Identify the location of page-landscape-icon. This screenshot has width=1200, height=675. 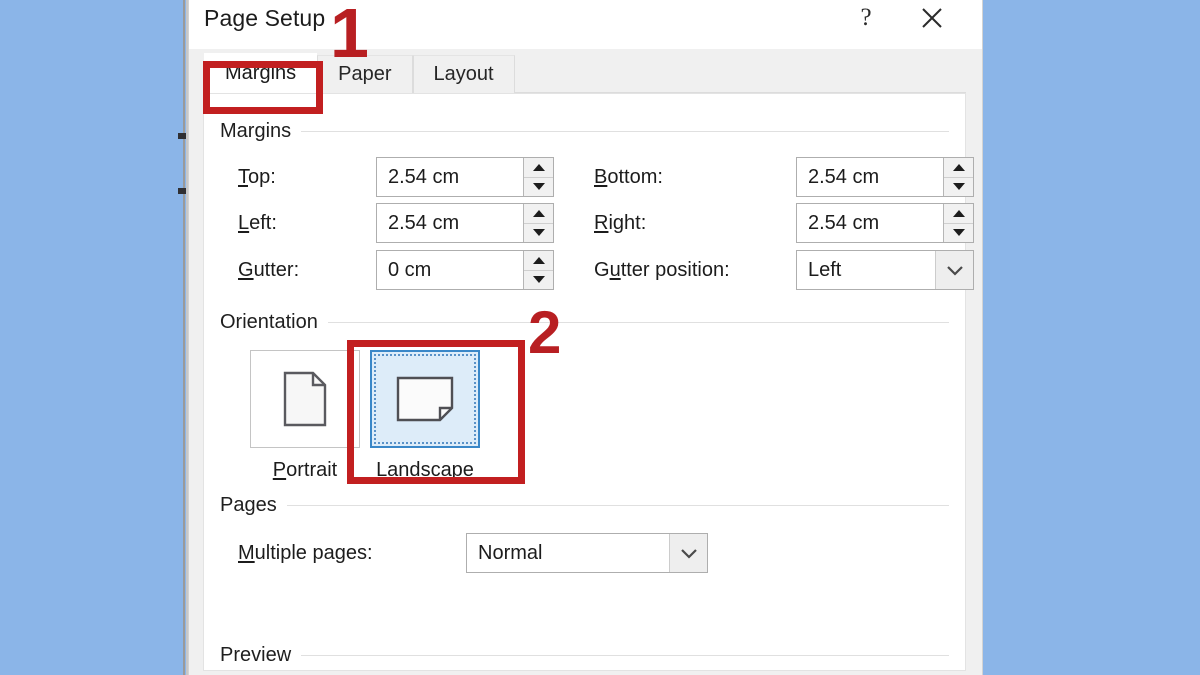
(425, 399).